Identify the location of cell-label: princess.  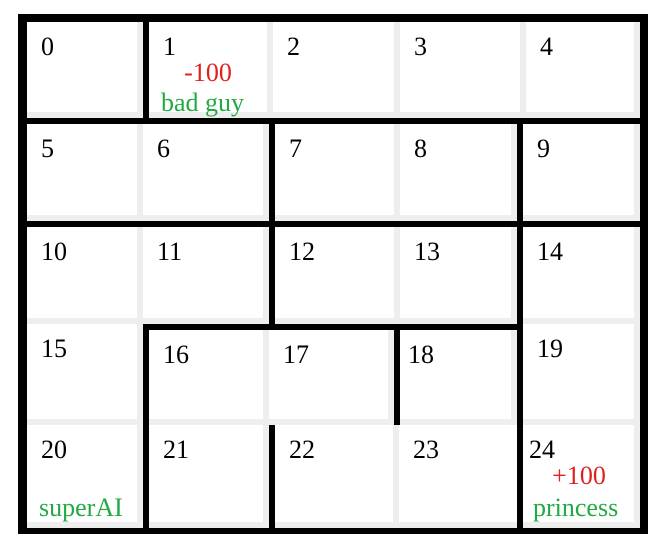
(576, 507).